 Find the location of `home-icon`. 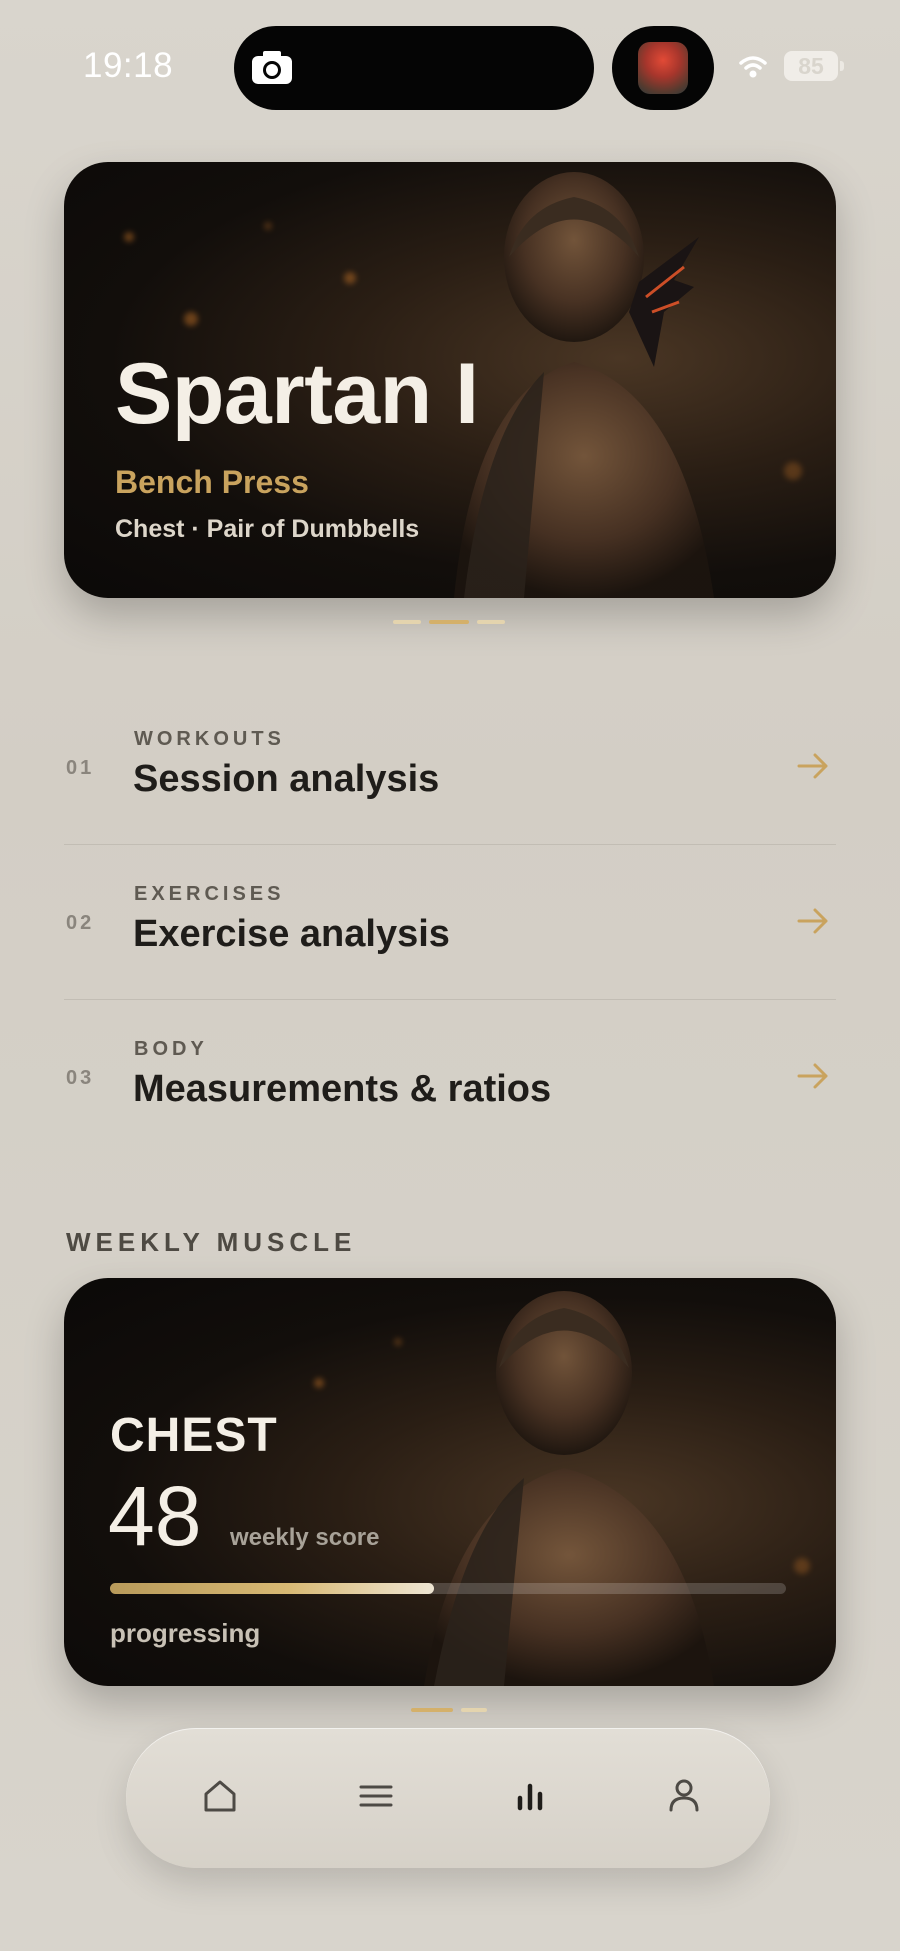

home-icon is located at coordinates (220, 1796).